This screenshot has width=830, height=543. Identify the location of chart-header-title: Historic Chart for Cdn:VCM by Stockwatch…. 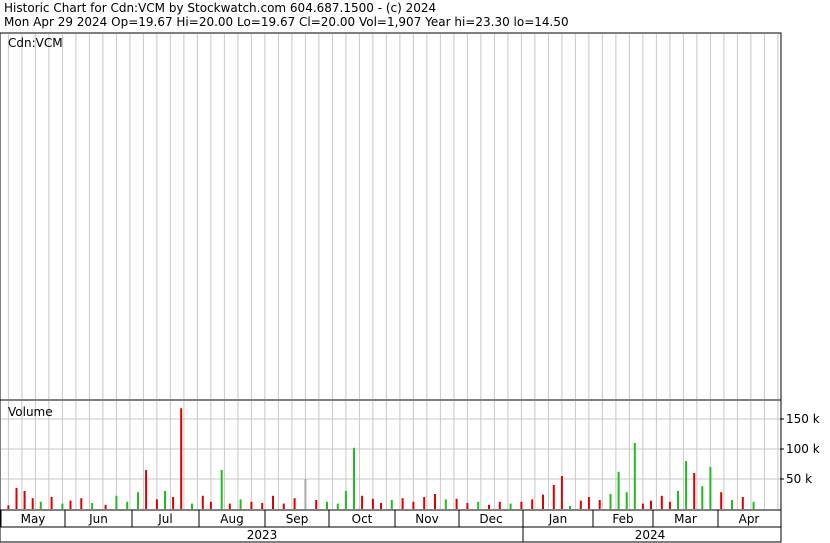
(220, 8).